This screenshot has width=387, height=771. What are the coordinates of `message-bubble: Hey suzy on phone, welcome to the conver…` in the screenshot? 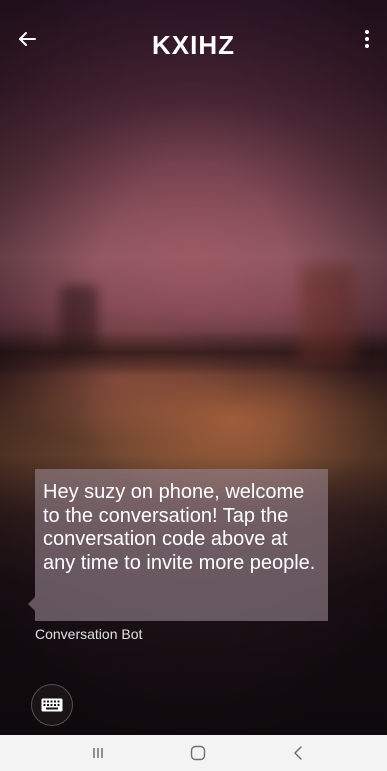 It's located at (181, 545).